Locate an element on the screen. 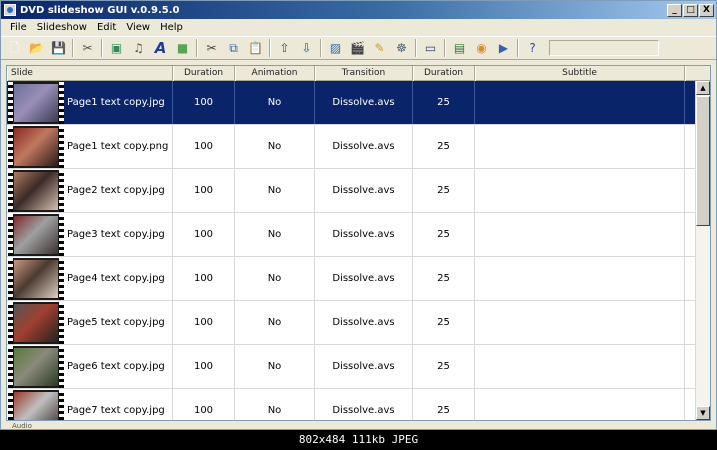 The image size is (717, 450). slide-cell: Page3 text copy.jpg is located at coordinates (90, 234).